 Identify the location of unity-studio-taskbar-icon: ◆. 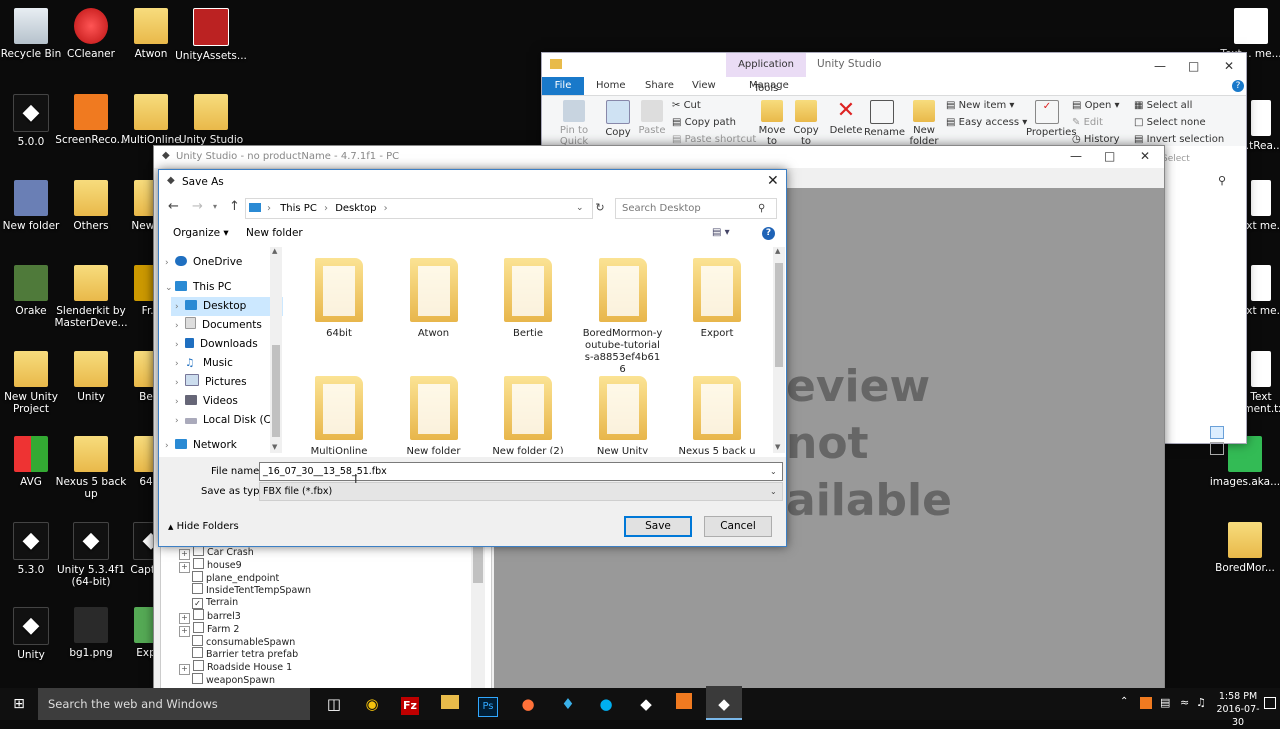
(724, 703).